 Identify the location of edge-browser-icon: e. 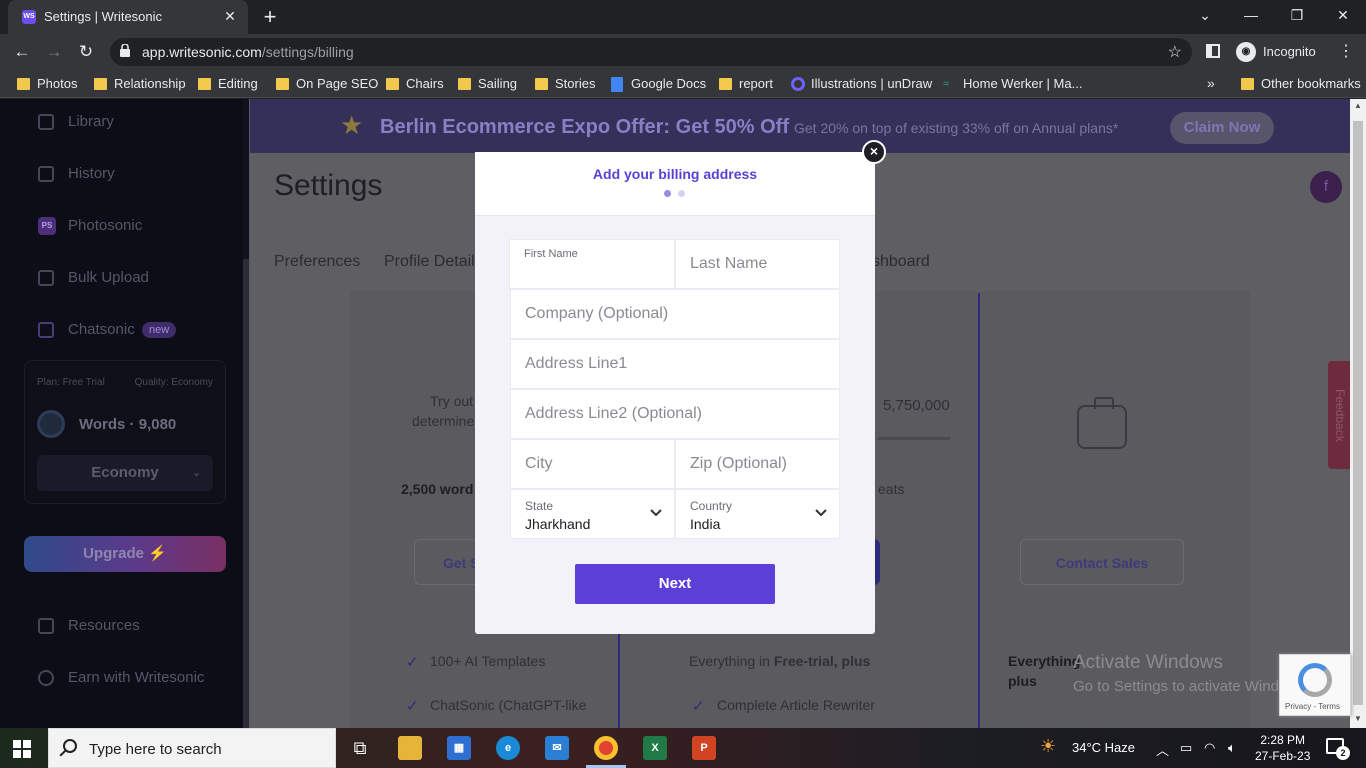
(508, 748).